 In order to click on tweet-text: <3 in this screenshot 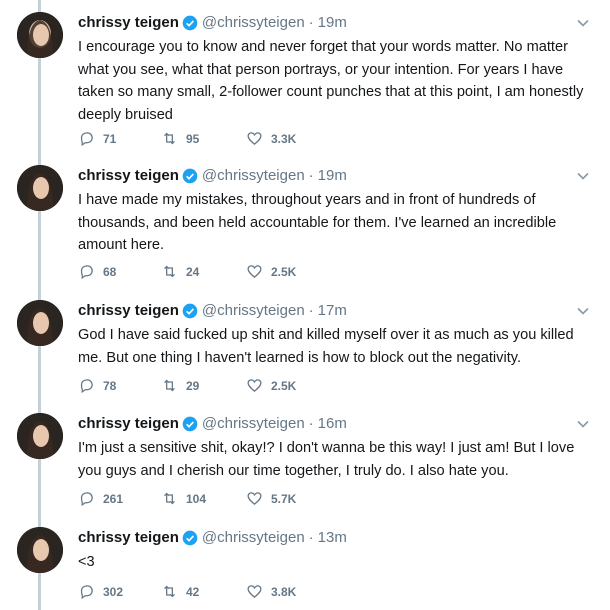, I will do `click(86, 562)`.